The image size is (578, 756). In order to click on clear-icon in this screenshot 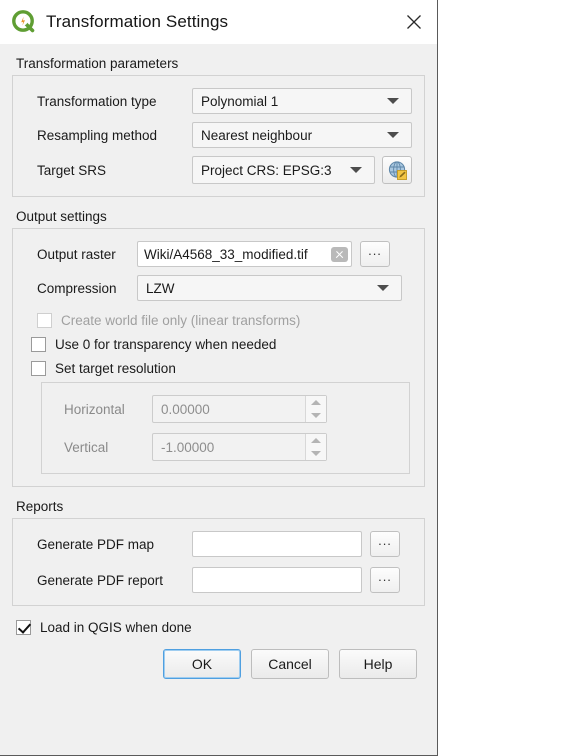, I will do `click(339, 254)`.